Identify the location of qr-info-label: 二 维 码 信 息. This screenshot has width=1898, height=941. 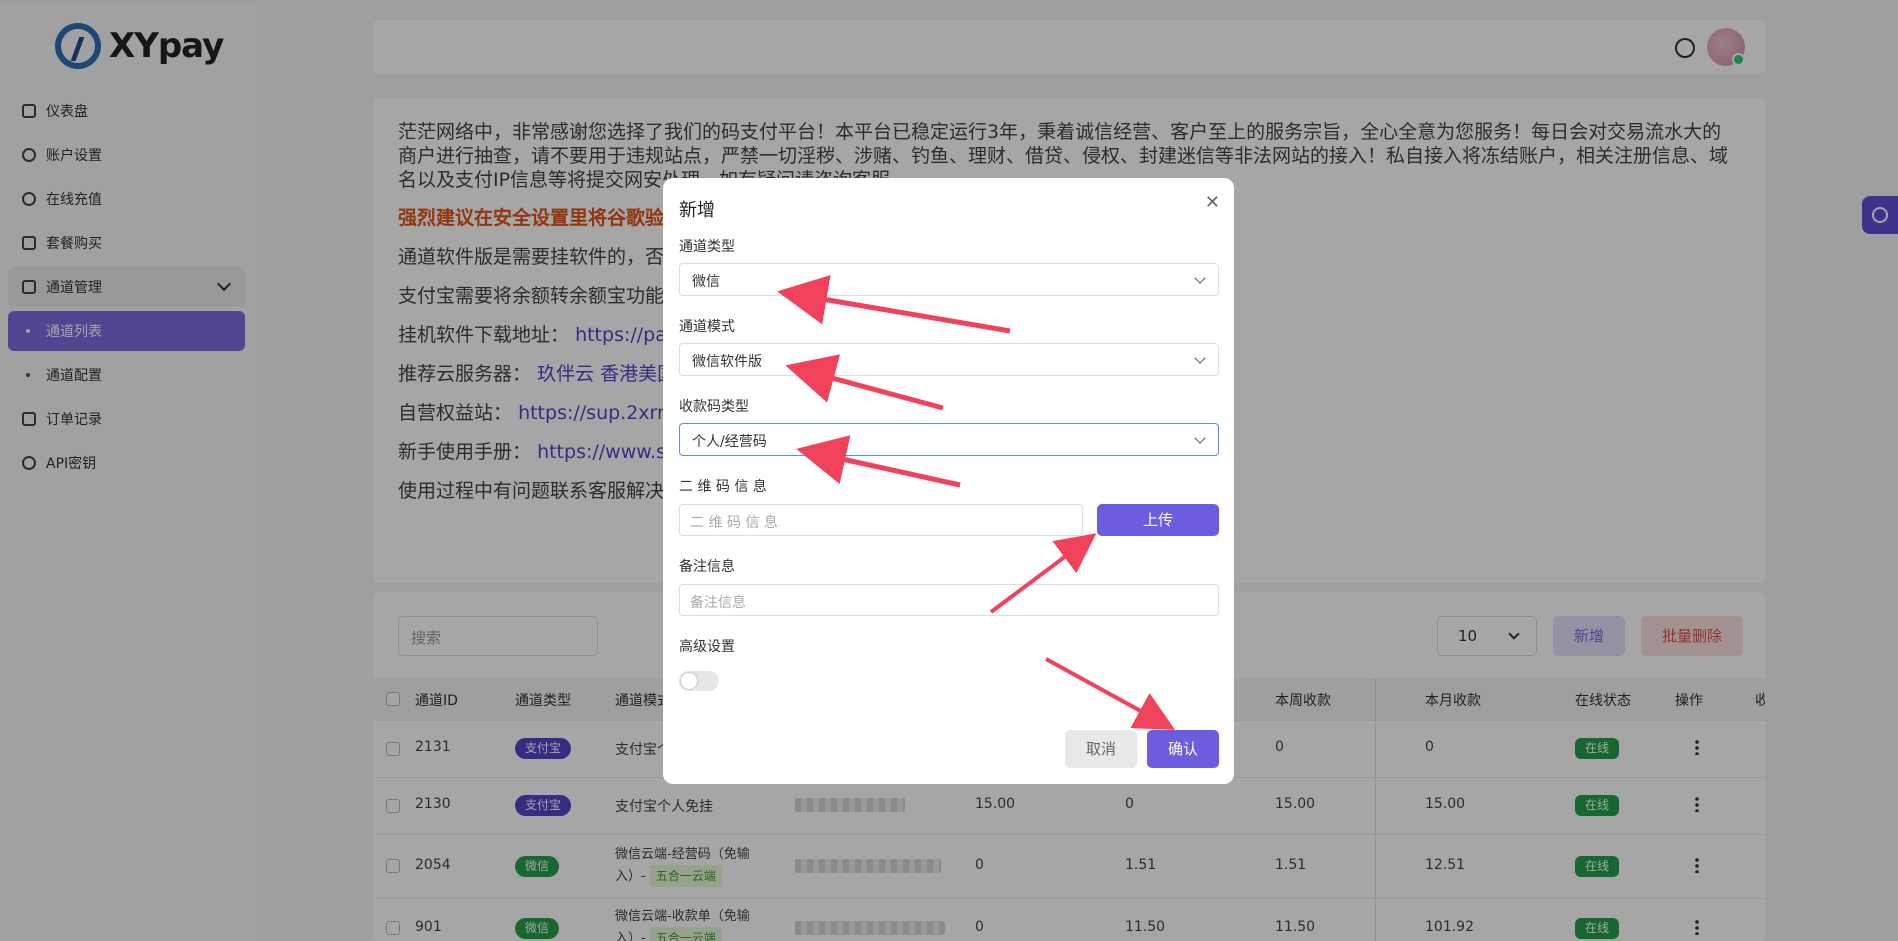
(723, 487).